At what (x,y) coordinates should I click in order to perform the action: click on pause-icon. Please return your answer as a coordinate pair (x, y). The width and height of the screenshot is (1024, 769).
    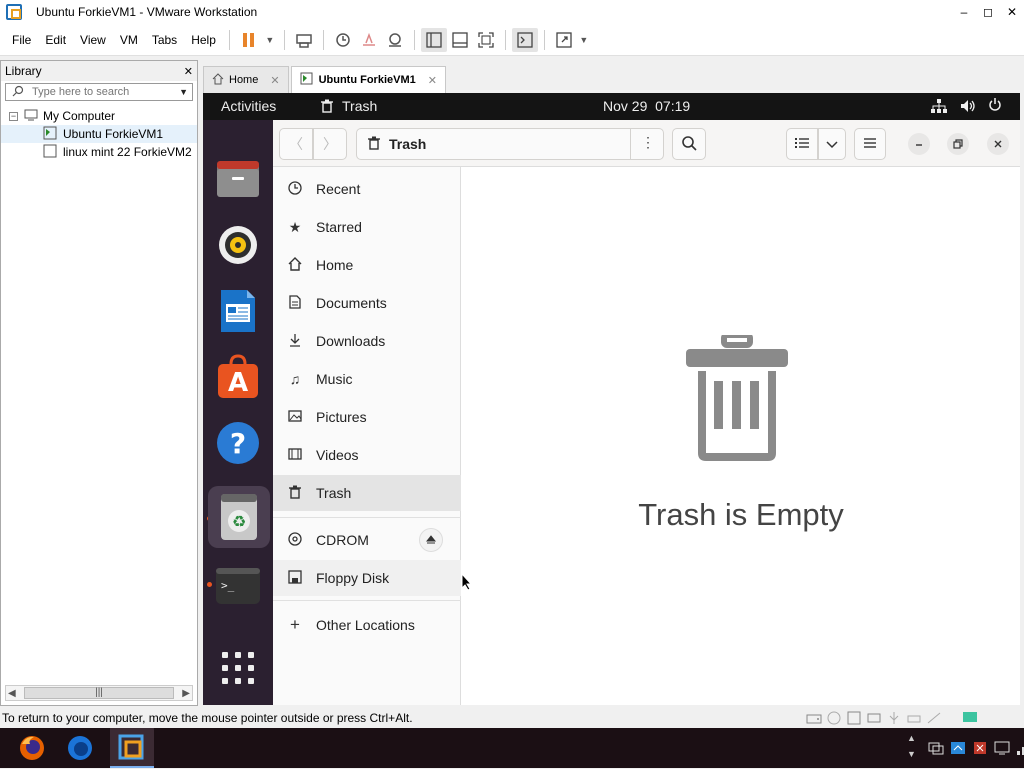
    Looking at the image, I should click on (249, 40).